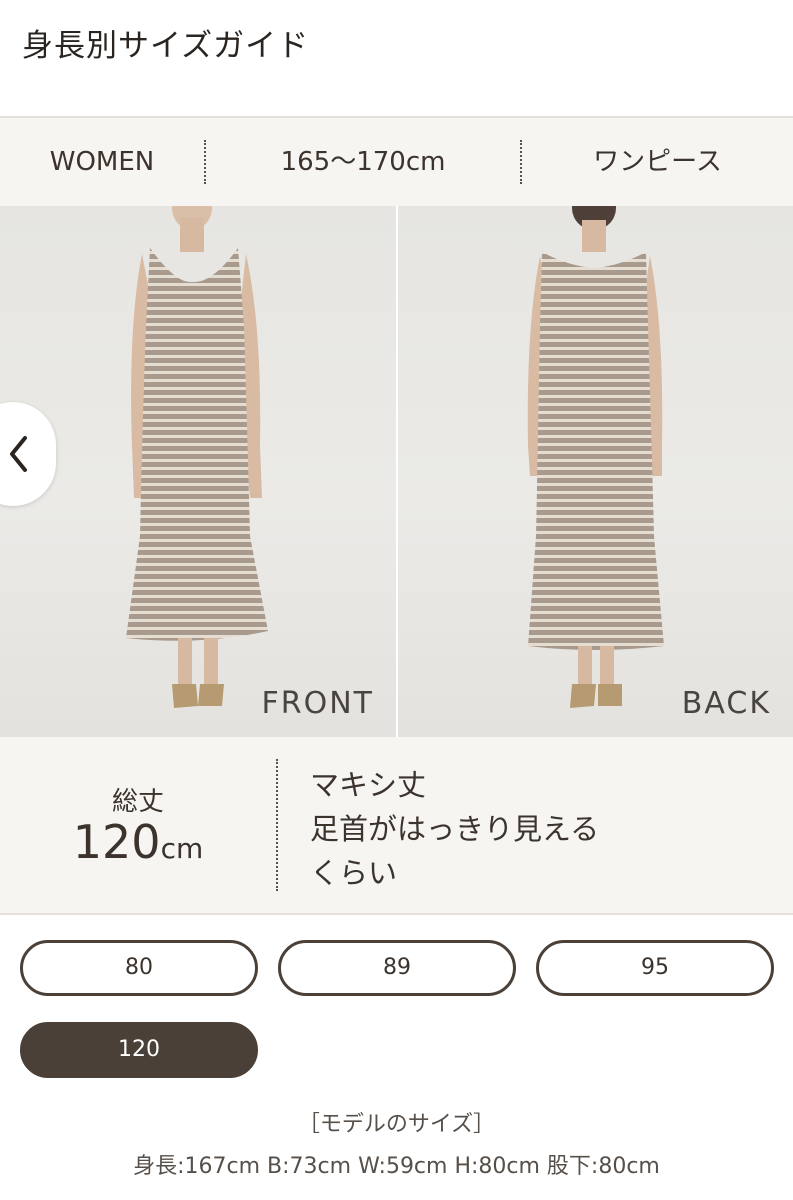  I want to click on info-divider, so click(277, 825).